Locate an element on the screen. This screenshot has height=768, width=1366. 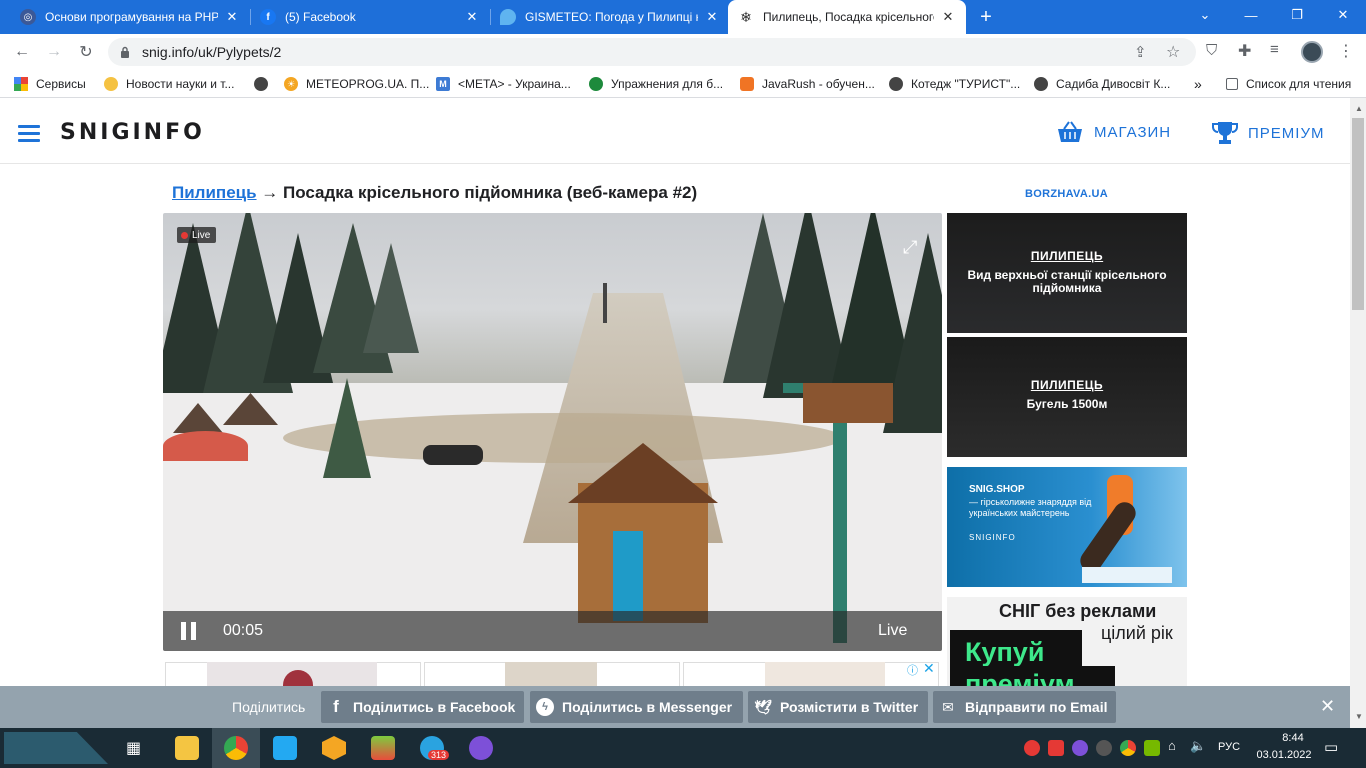
reload-button: ↻ is located at coordinates (86, 52).